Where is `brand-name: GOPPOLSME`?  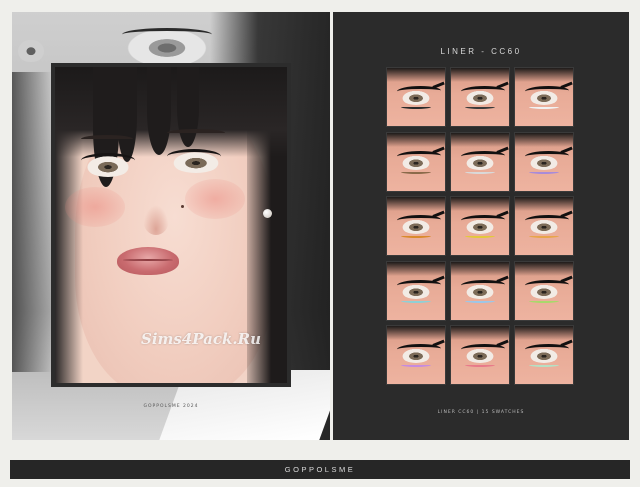
brand-name: GOPPOLSME is located at coordinates (320, 469).